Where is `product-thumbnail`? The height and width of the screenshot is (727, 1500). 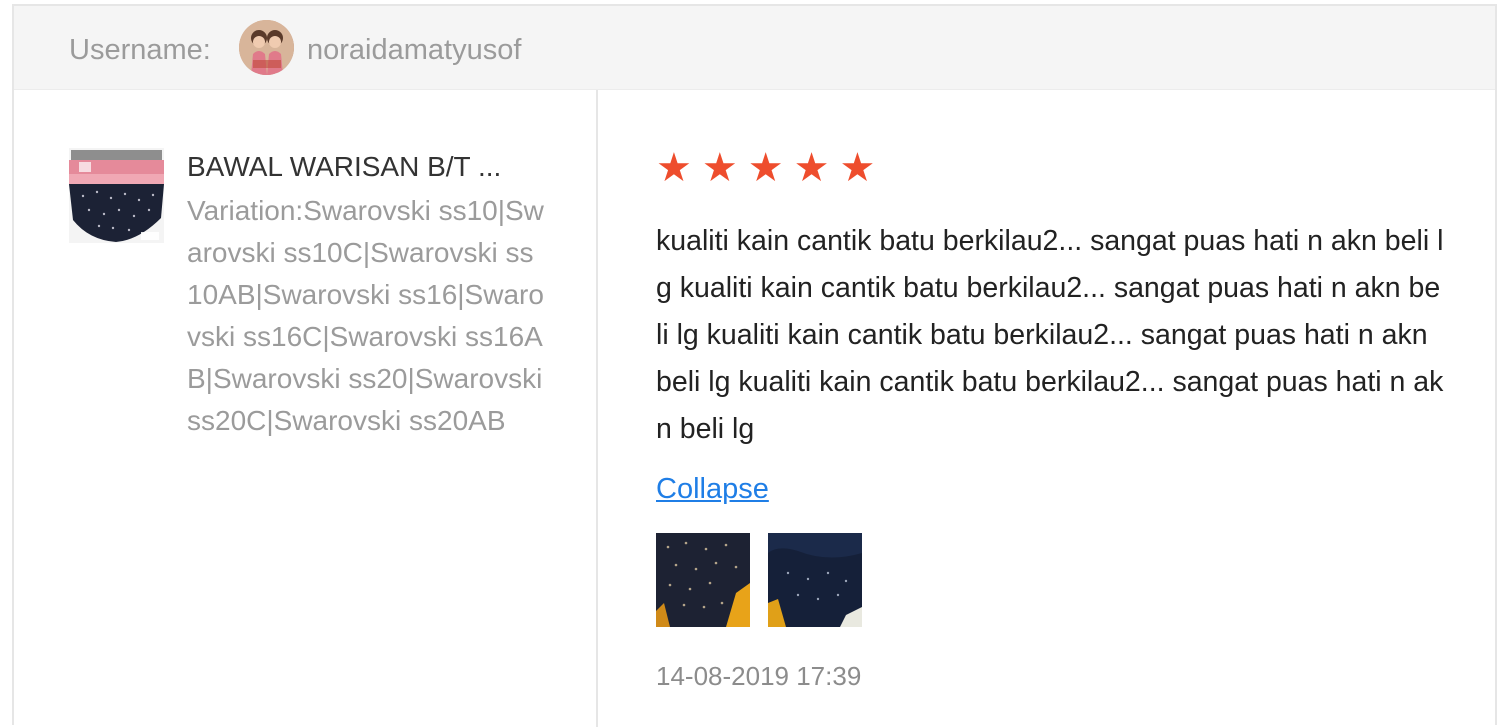 product-thumbnail is located at coordinates (116, 195).